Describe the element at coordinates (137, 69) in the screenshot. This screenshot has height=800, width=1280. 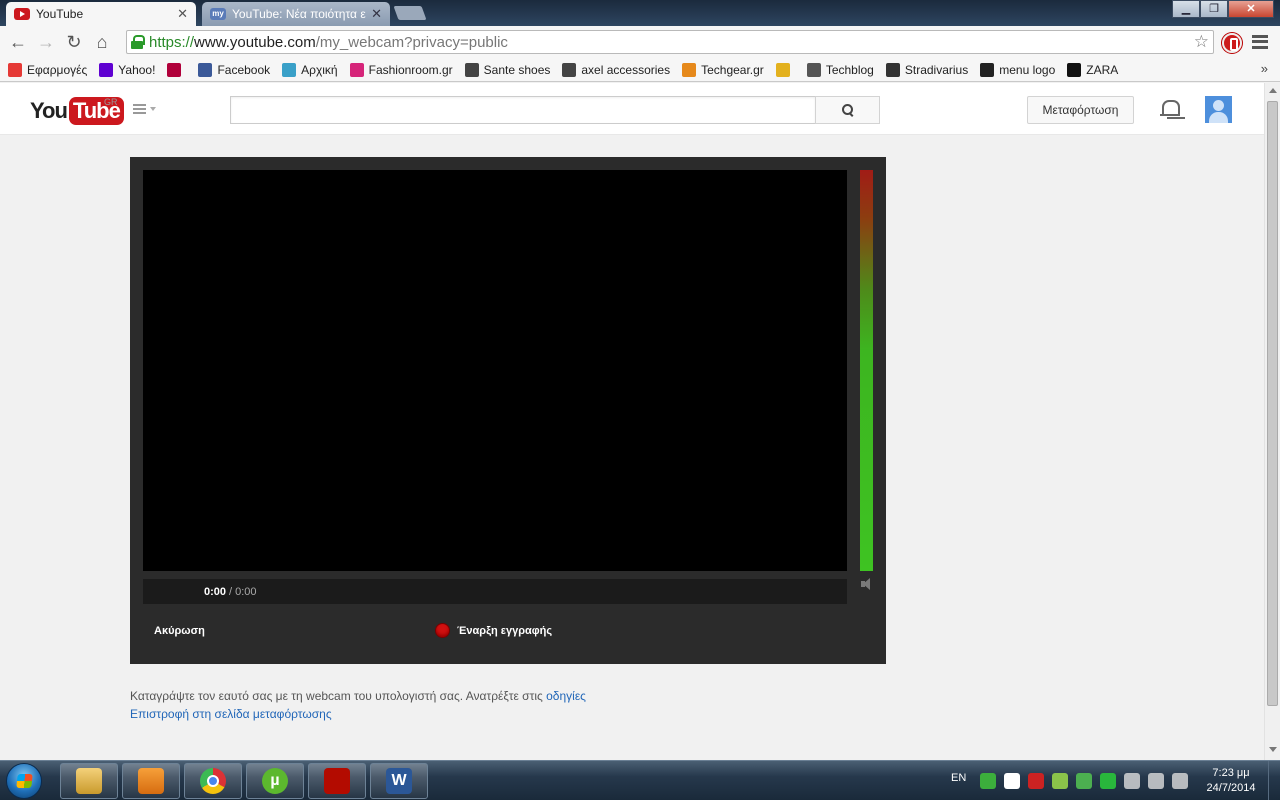
I see `bookmark-label: Yahoo!` at that location.